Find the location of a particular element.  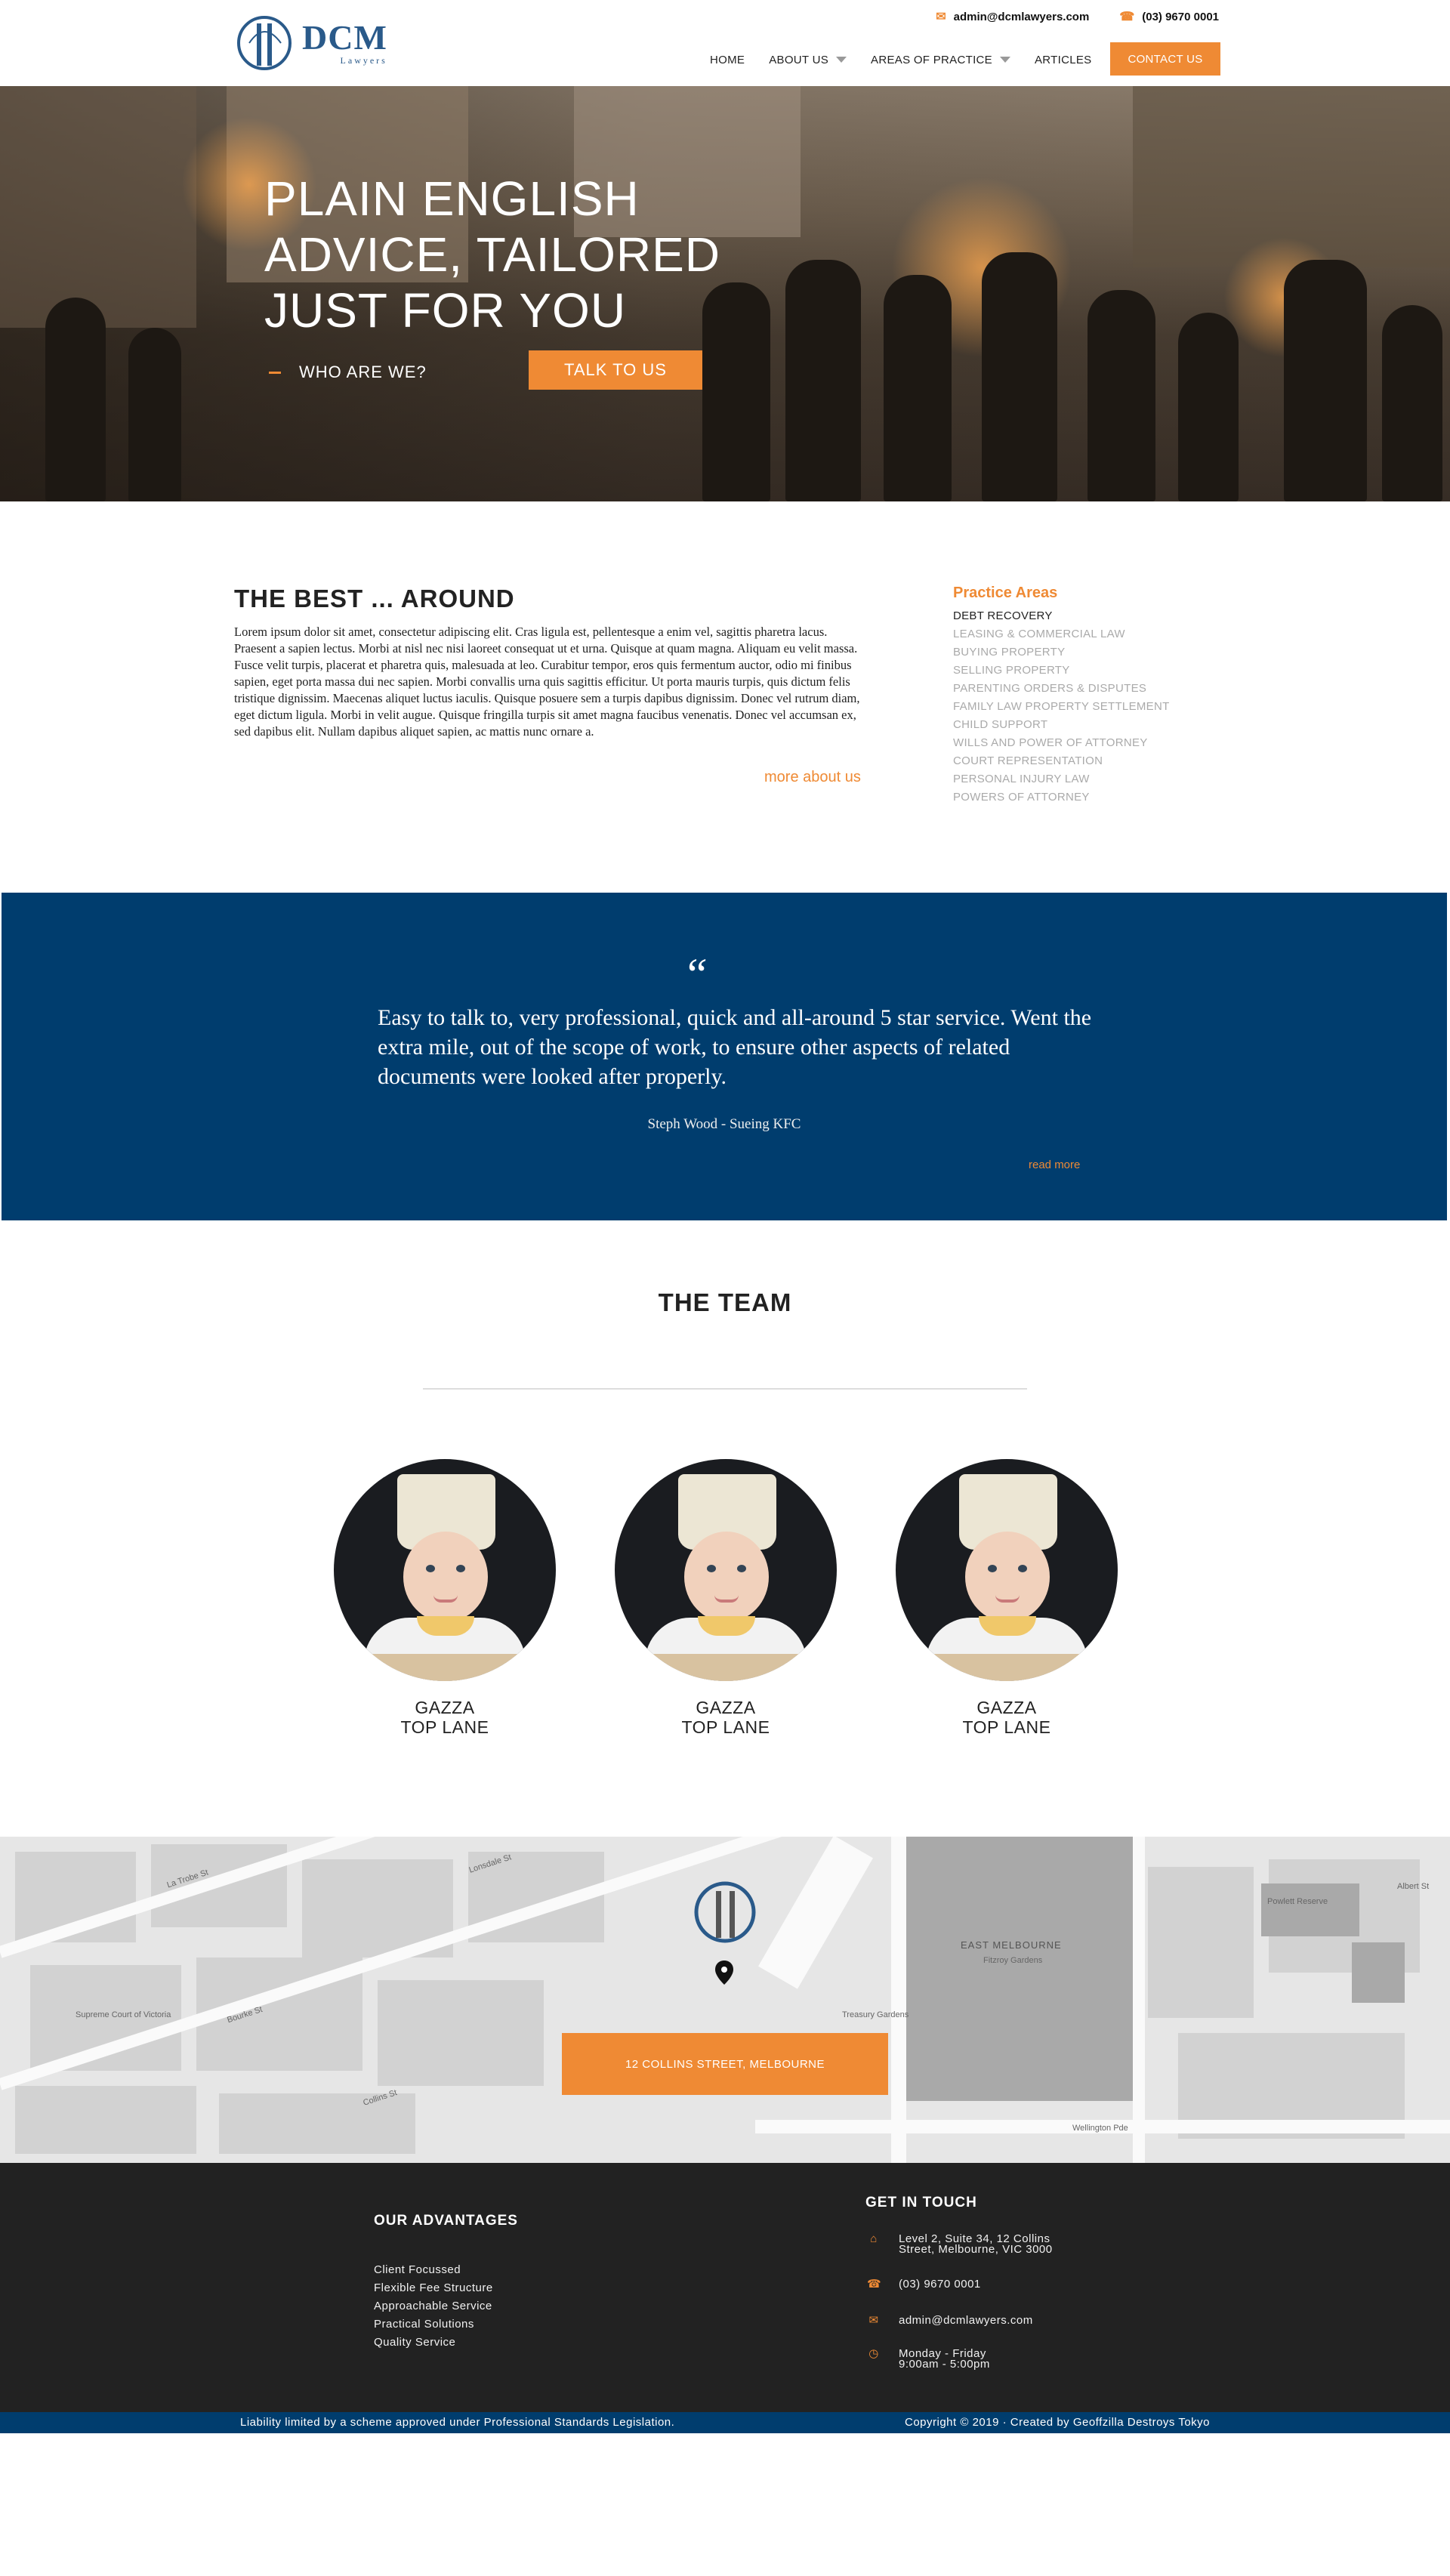

nav-item-label: HOME is located at coordinates (727, 59).